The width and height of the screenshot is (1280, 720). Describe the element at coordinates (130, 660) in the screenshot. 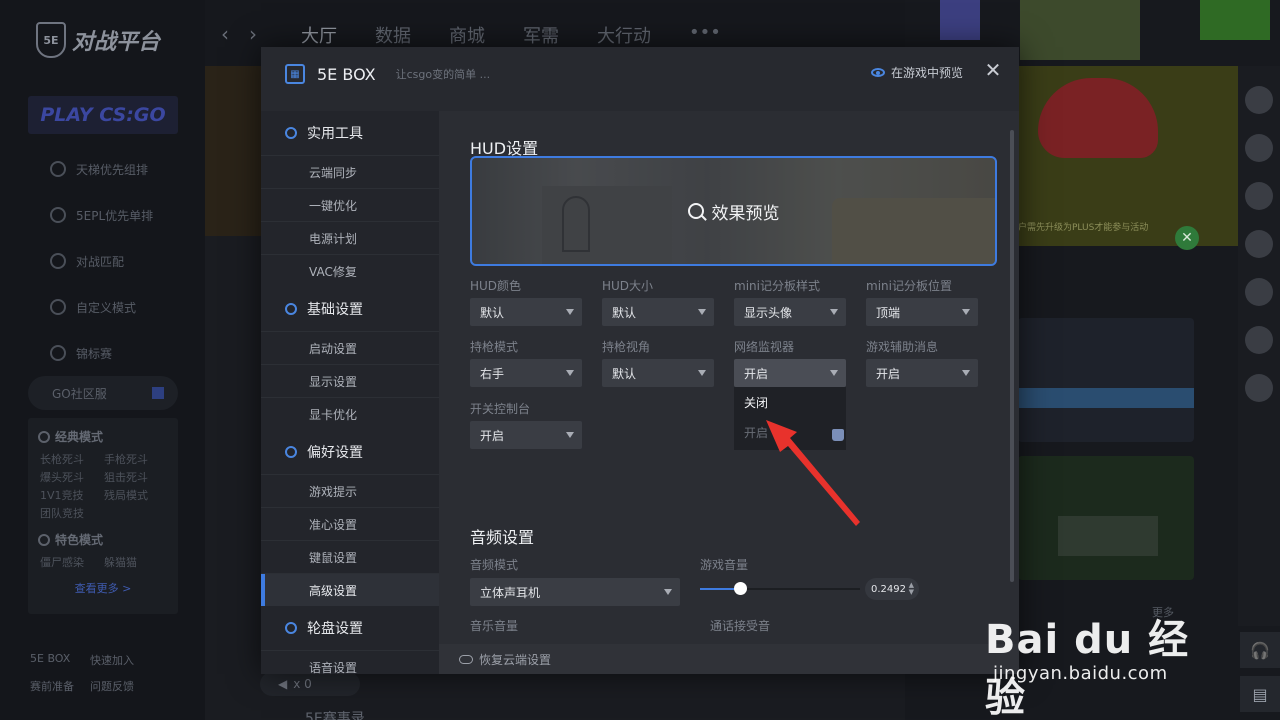

I see `quick-join-link: 快速加入` at that location.